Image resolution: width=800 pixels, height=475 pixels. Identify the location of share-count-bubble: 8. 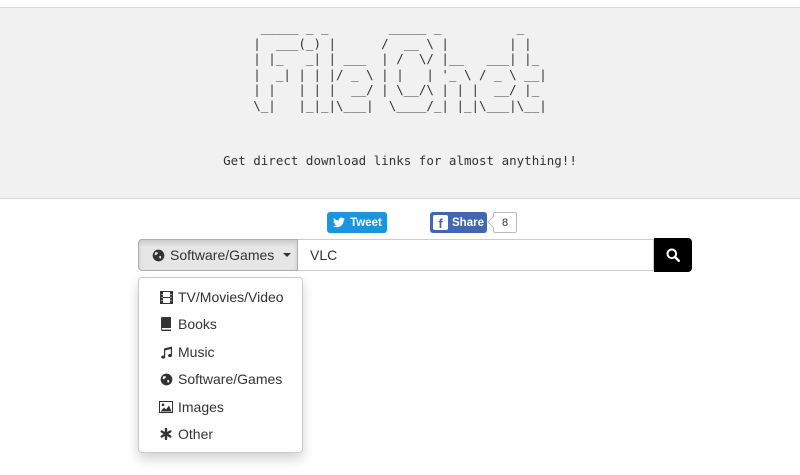
(505, 222).